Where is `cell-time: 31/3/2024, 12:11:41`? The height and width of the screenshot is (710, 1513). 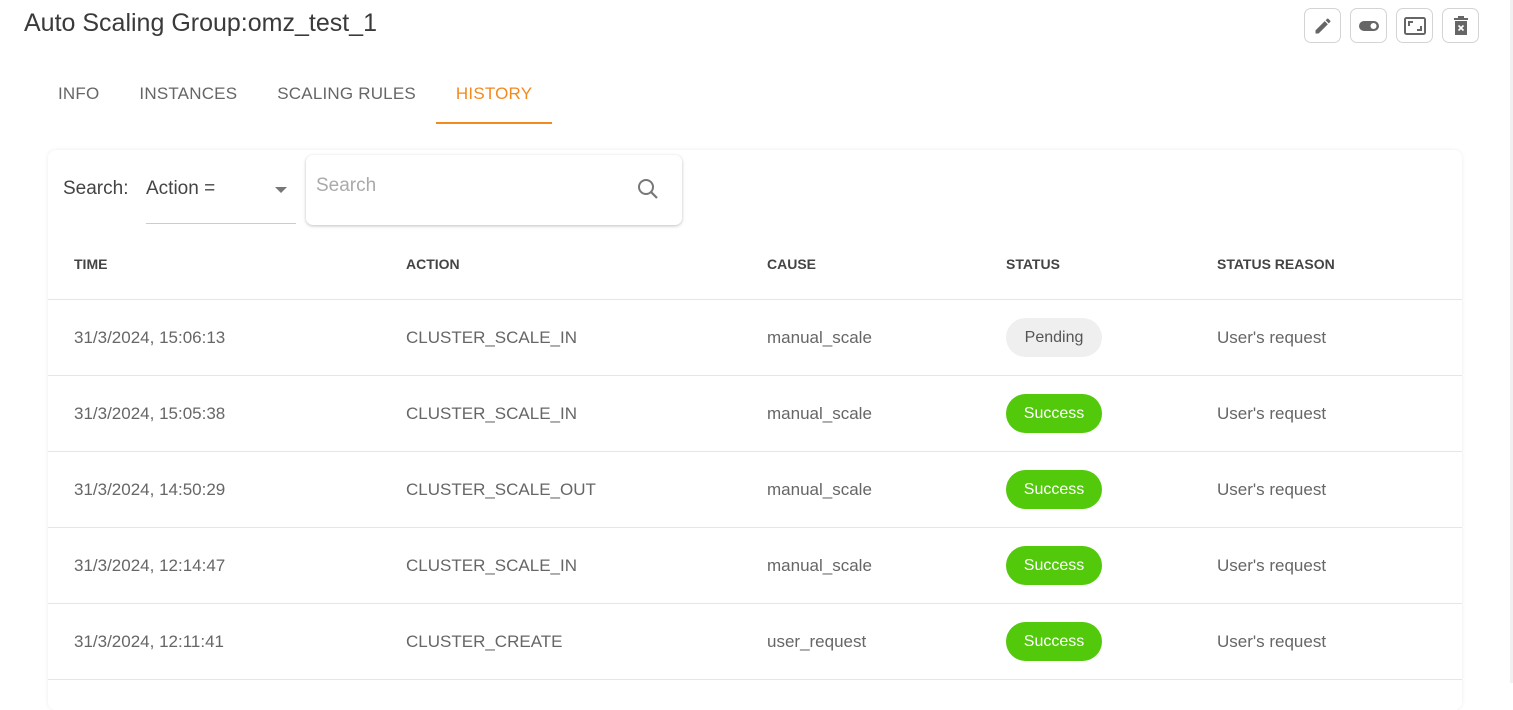
cell-time: 31/3/2024, 12:11:41 is located at coordinates (149, 641).